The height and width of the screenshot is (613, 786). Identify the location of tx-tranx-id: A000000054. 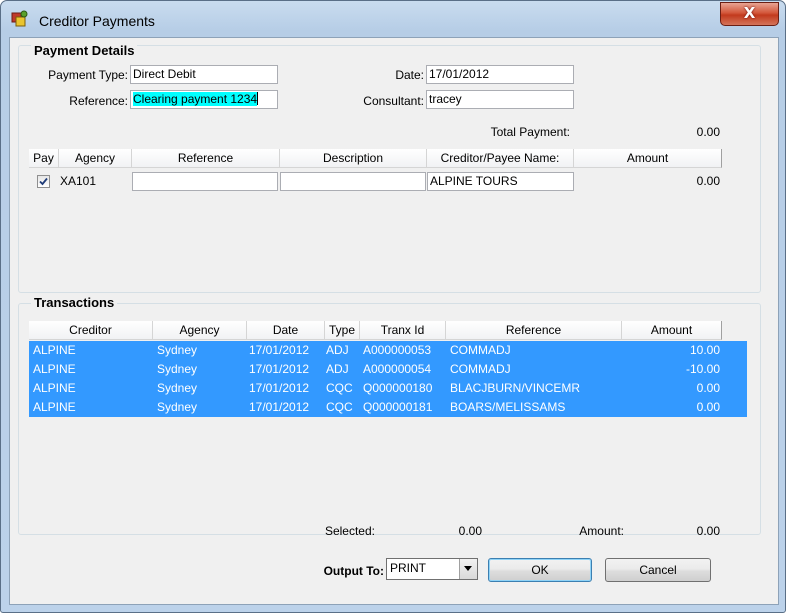
(397, 369).